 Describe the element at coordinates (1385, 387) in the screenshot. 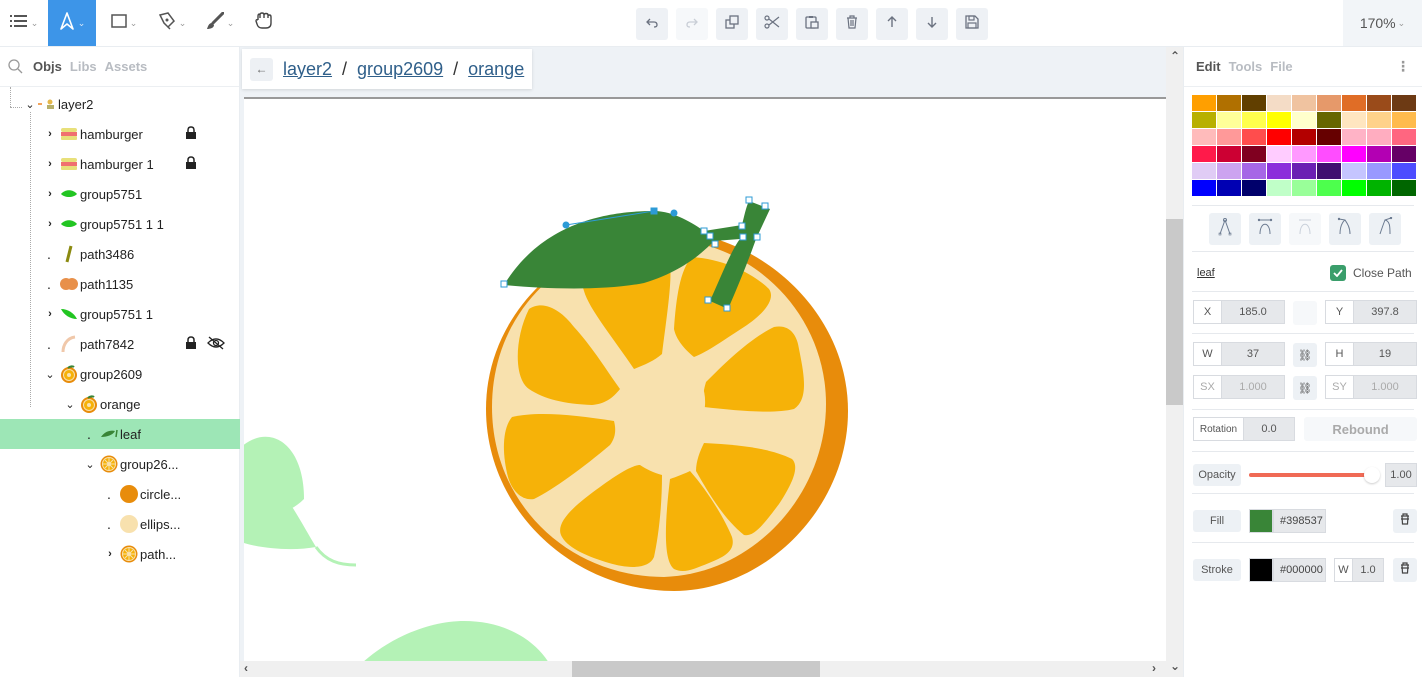

I see `sy-value: 1.000` at that location.